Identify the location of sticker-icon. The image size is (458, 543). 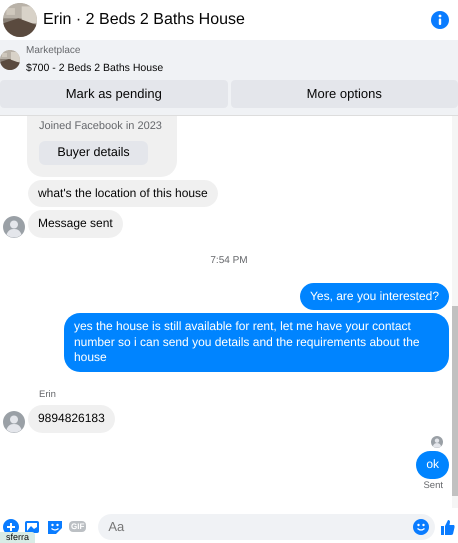
(55, 526).